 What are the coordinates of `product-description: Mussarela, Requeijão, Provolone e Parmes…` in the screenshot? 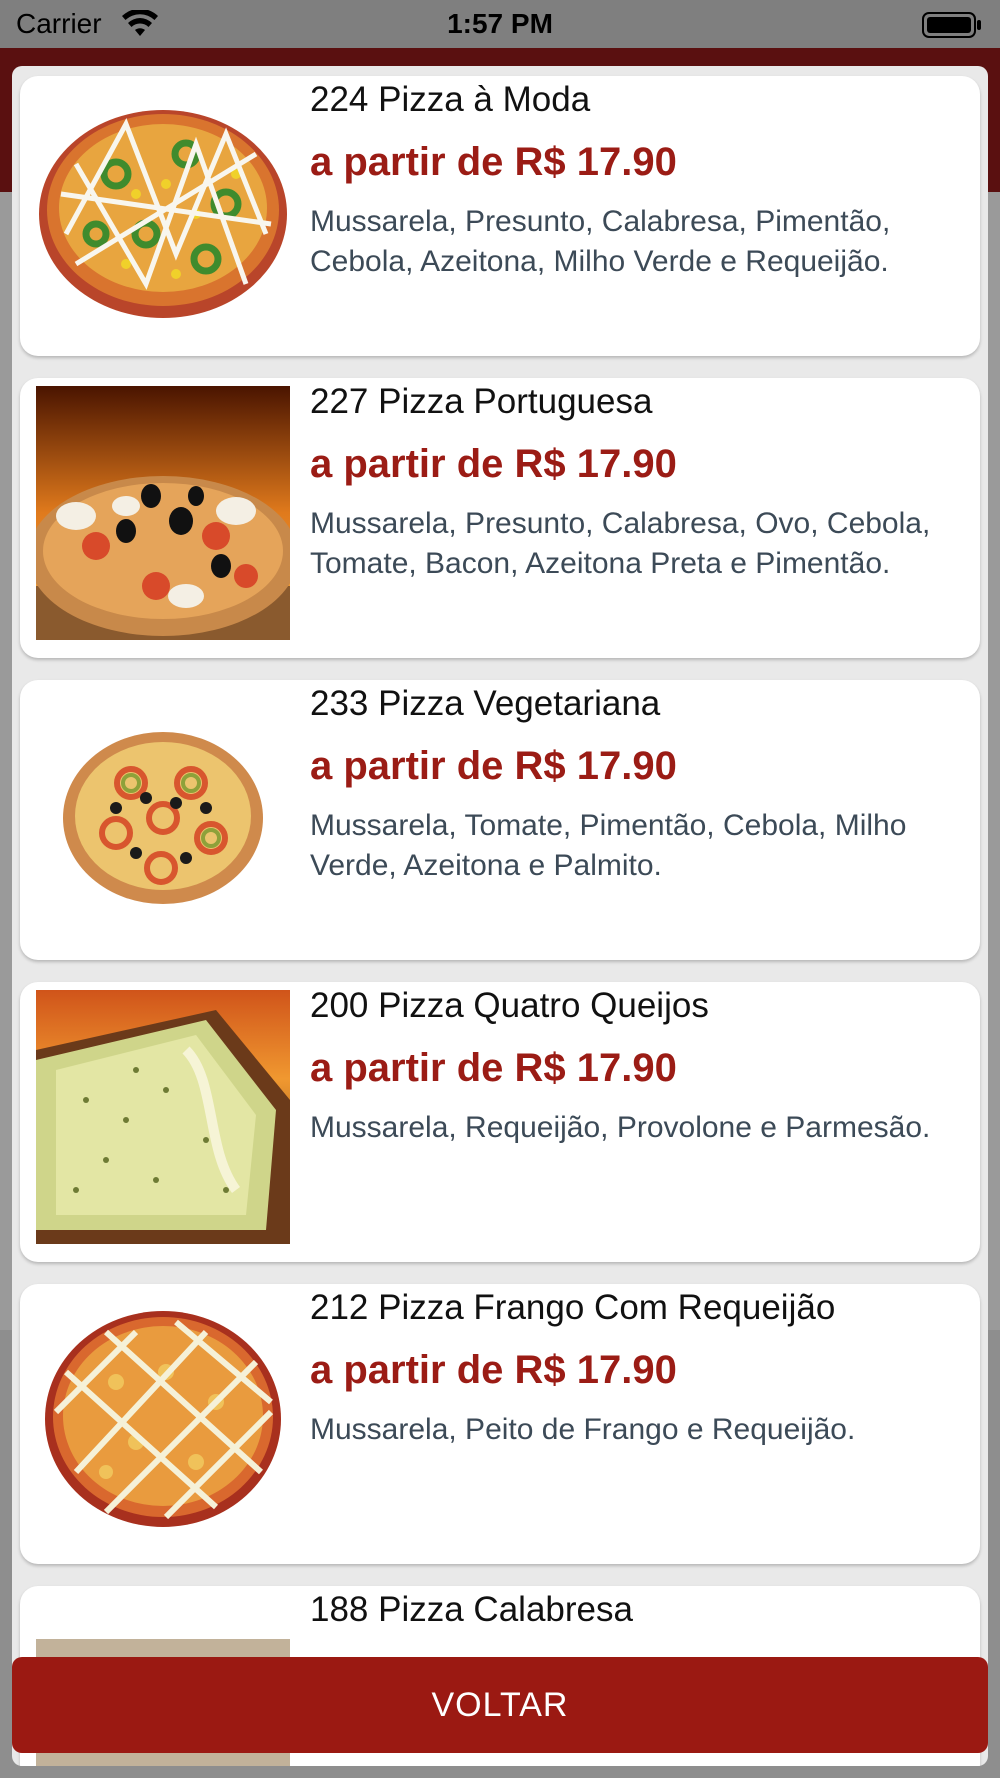 It's located at (620, 1127).